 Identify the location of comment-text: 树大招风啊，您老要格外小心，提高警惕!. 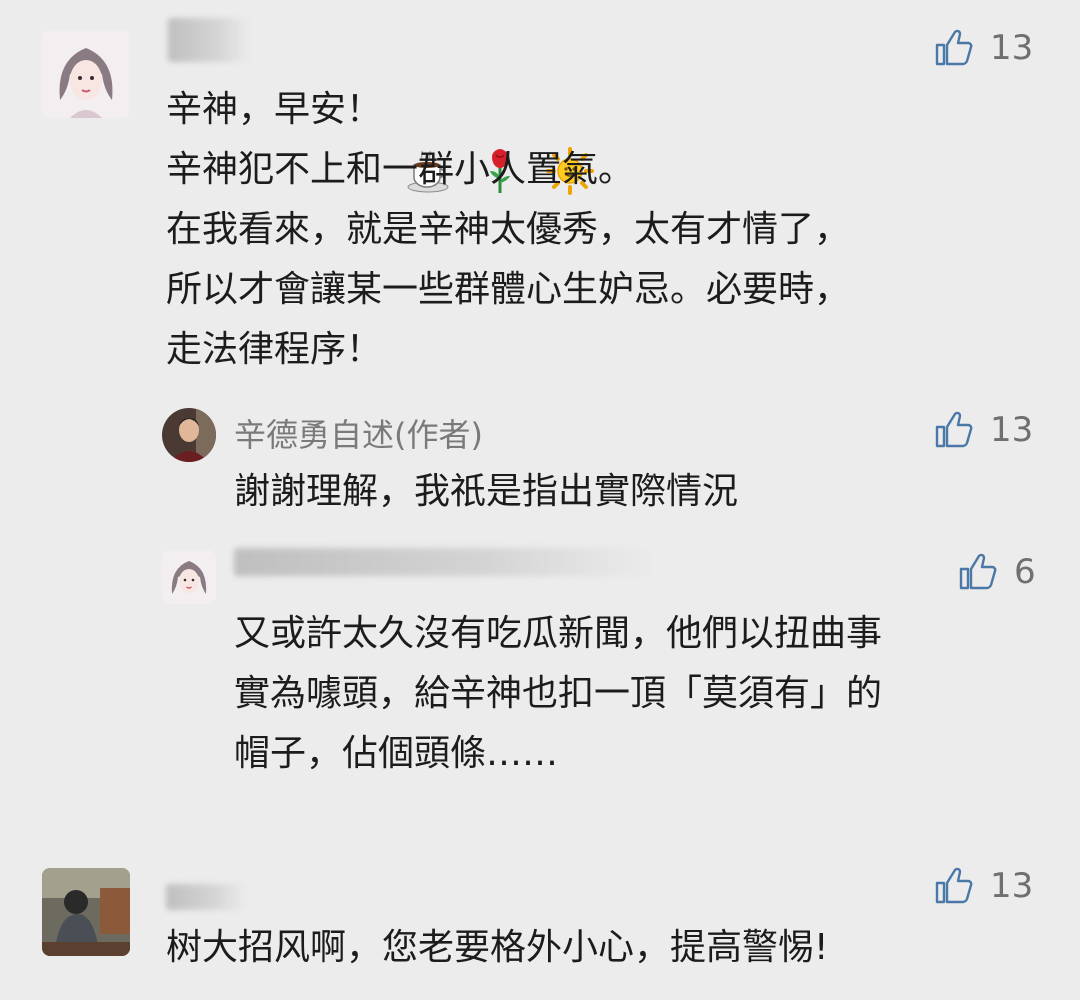
(497, 947).